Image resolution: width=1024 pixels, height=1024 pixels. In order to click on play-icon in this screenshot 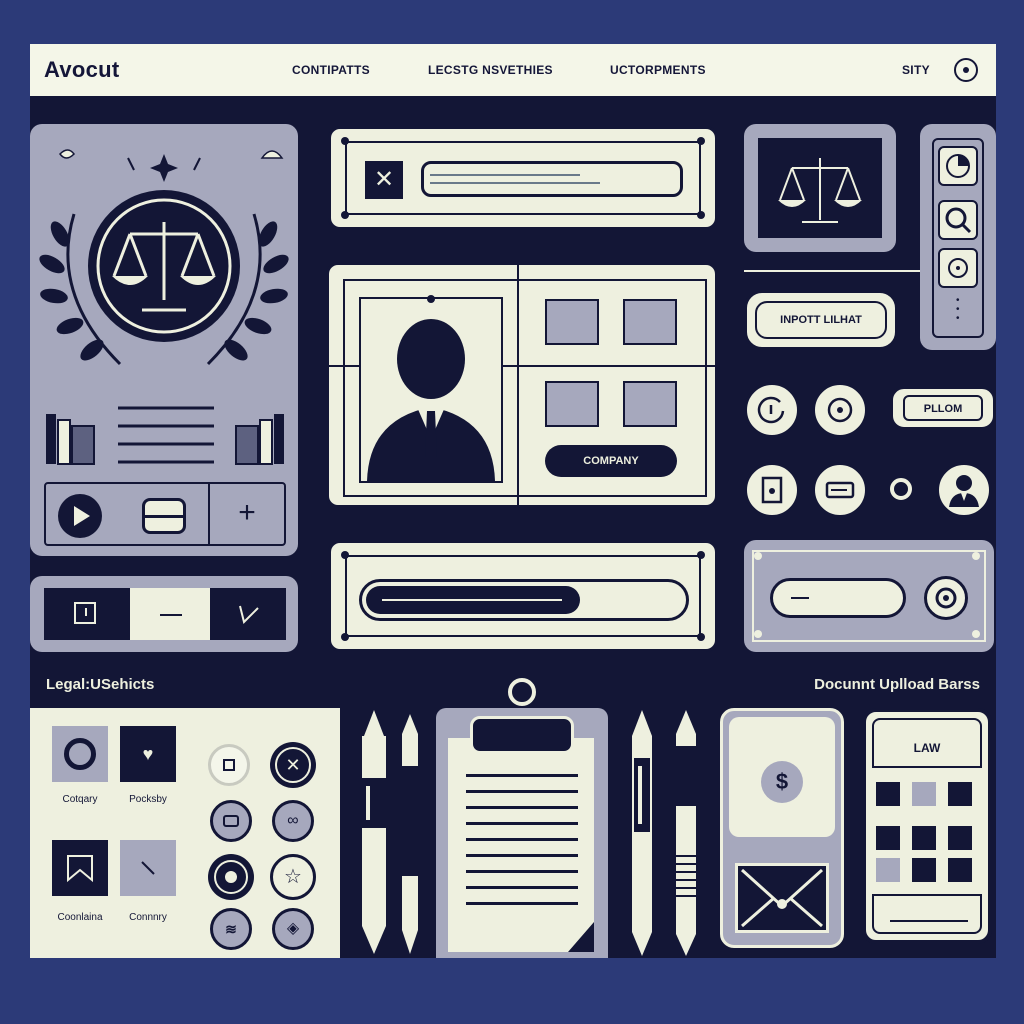, I will do `click(82, 516)`.